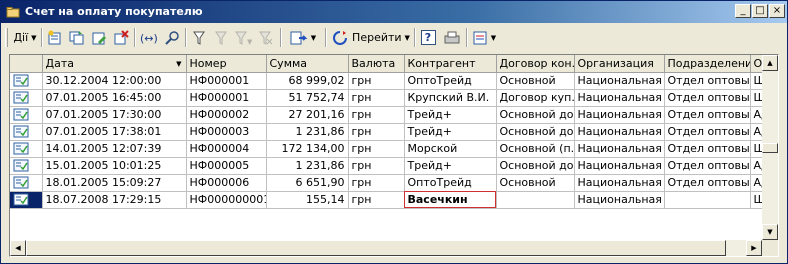 The width and height of the screenshot is (788, 264). What do you see at coordinates (307, 149) in the screenshot?
I see `sum-cell: 172 134,00` at bounding box center [307, 149].